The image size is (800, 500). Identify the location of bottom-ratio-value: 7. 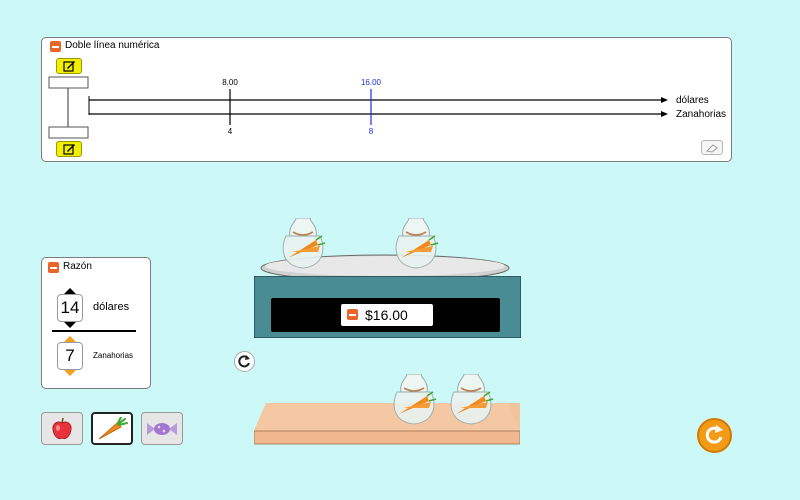
(70, 356).